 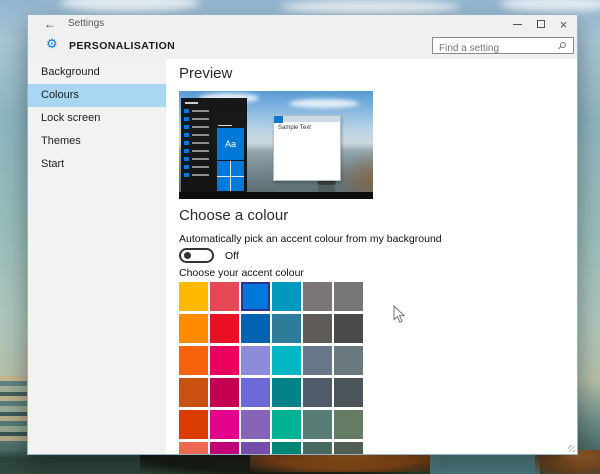 What do you see at coordinates (348, 424) in the screenshot?
I see `accent-swatch-647c64` at bounding box center [348, 424].